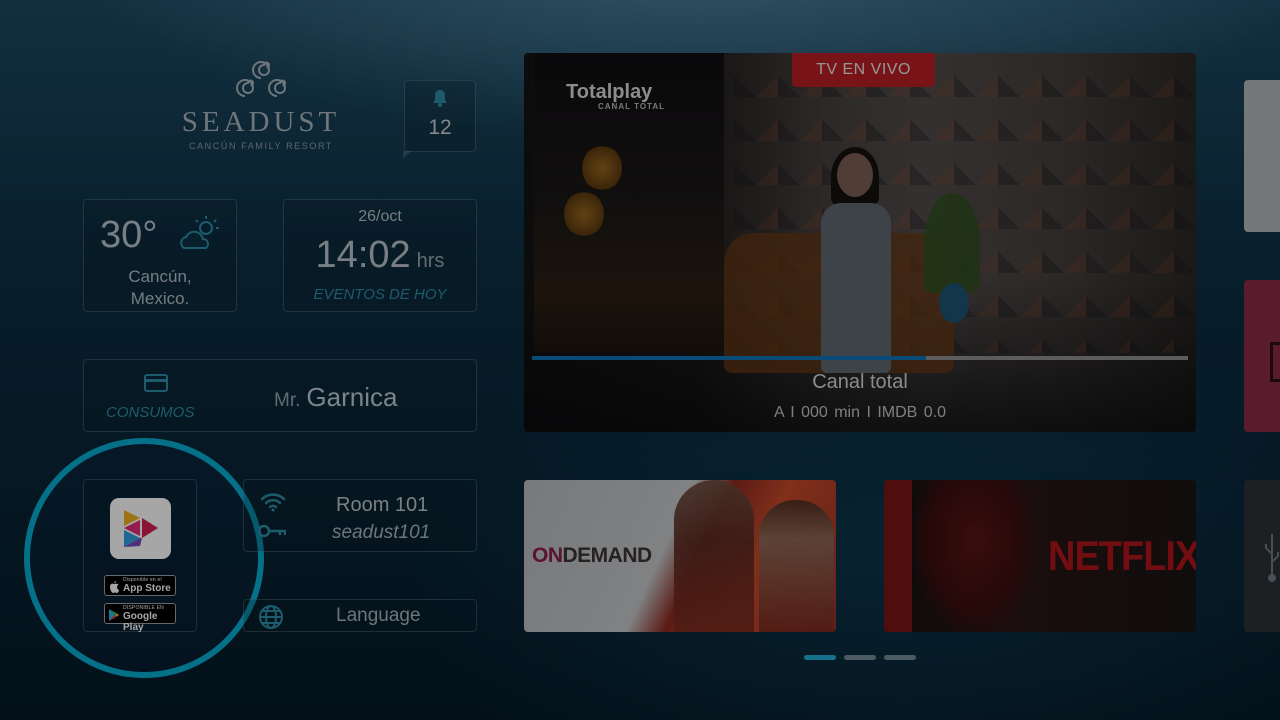 Image resolution: width=1280 pixels, height=720 pixels. I want to click on netflix-tile: NETFLIX, so click(1040, 556).